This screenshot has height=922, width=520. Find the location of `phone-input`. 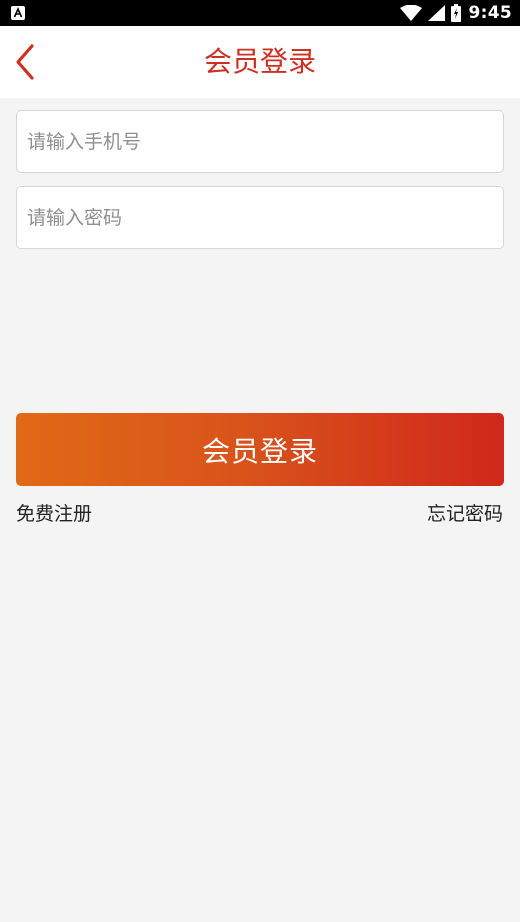

phone-input is located at coordinates (260, 141).